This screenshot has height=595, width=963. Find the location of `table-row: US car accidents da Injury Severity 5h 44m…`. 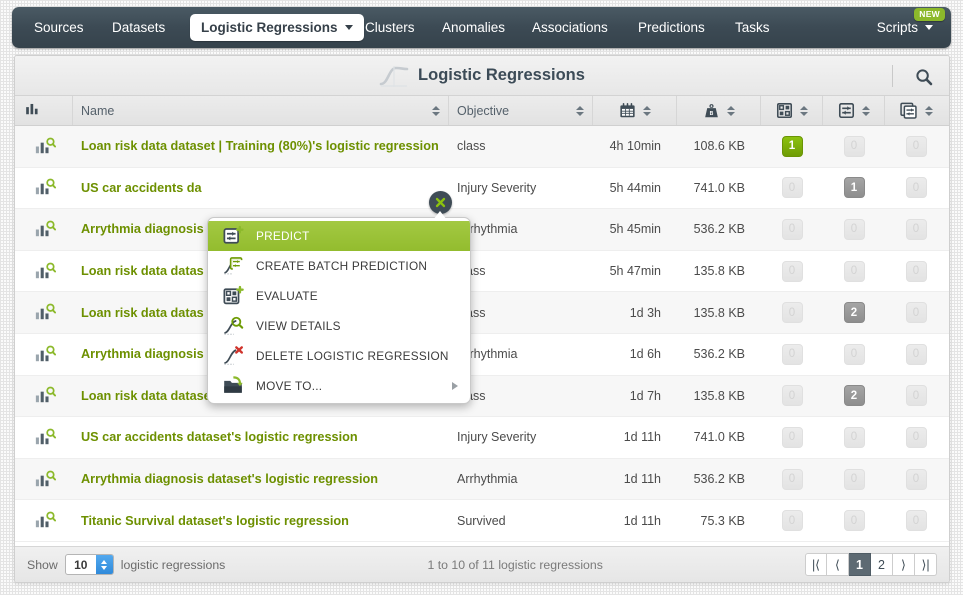

table-row: US car accidents da Injury Severity 5h 44m… is located at coordinates (482, 188).